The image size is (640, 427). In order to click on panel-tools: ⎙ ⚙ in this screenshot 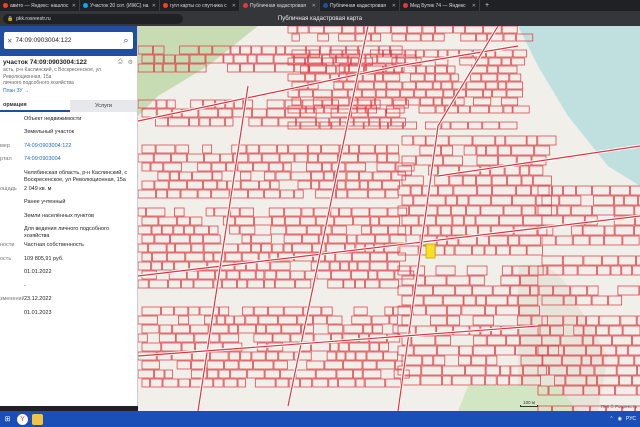, I will do `click(125, 62)`.